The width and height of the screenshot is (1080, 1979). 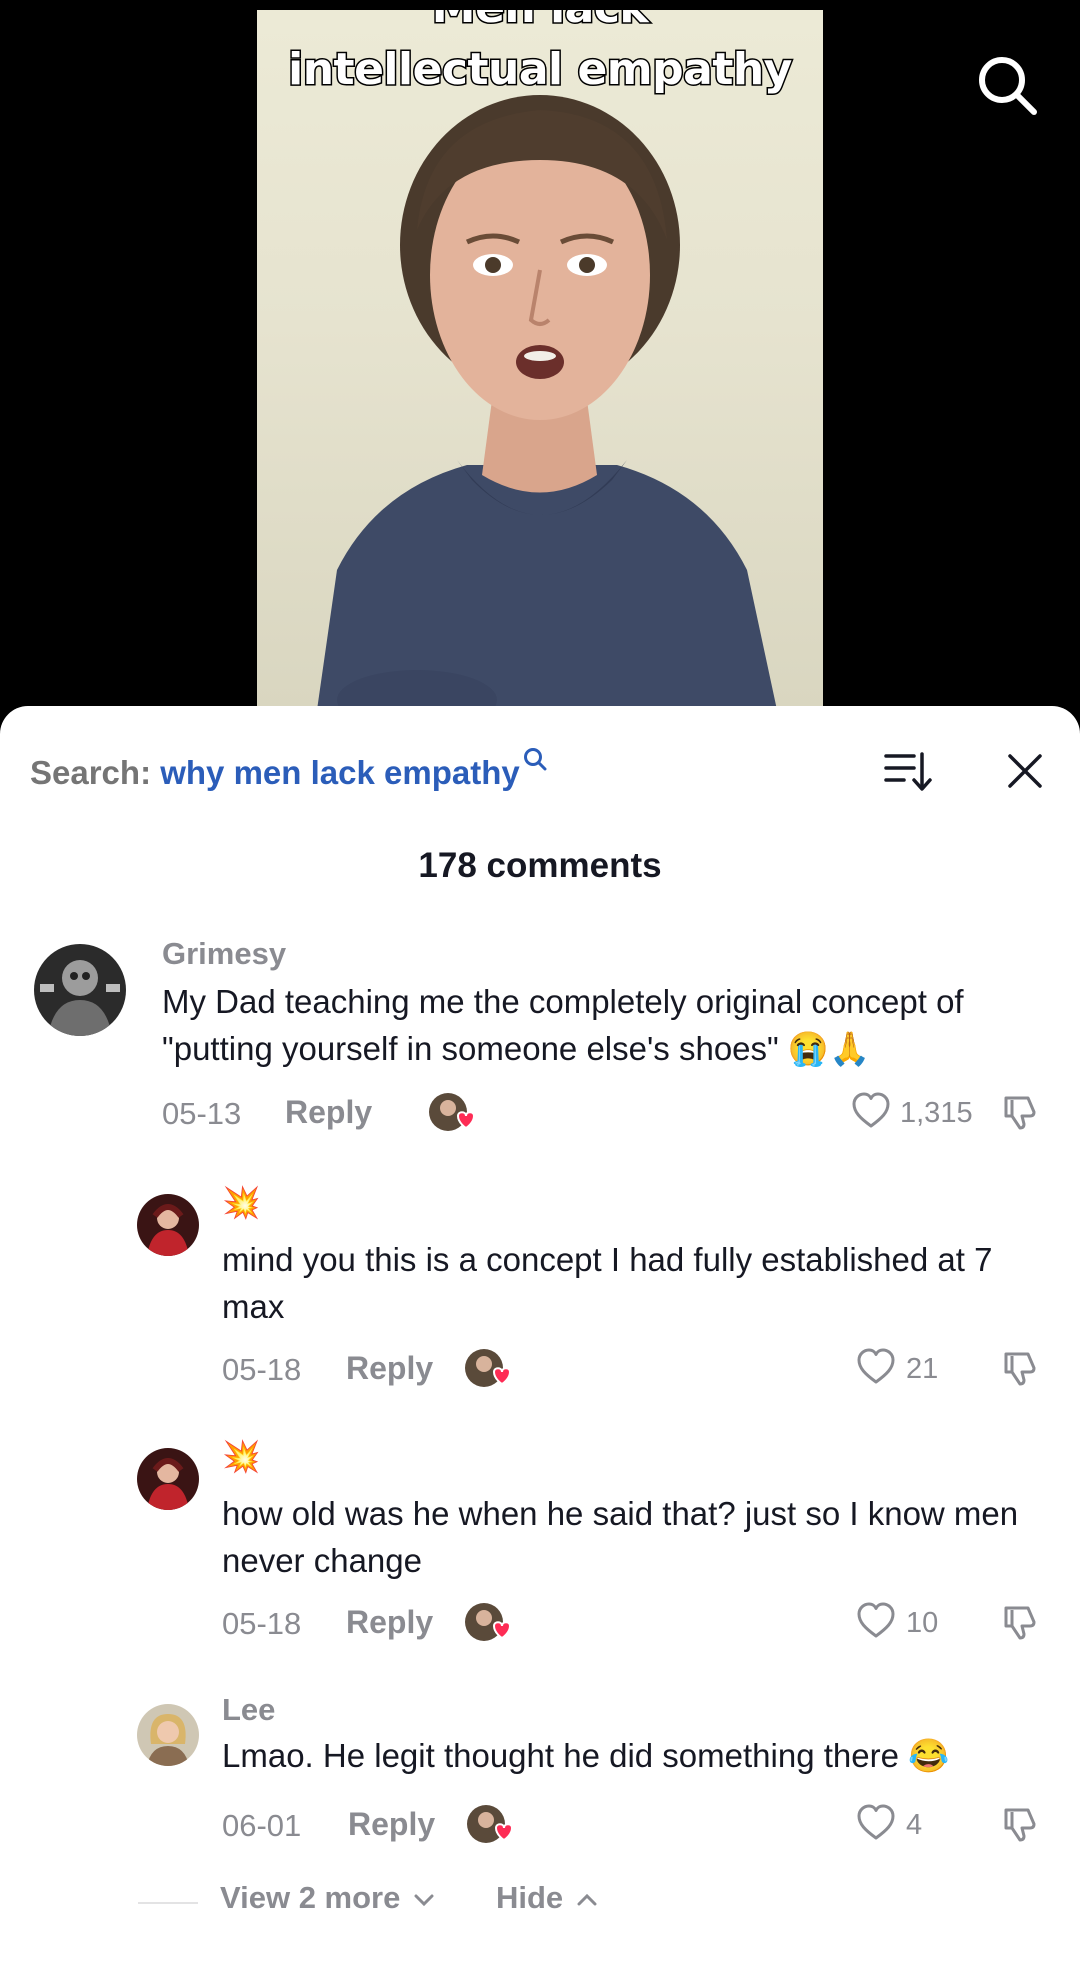 I want to click on like-count: 4, so click(x=914, y=1825).